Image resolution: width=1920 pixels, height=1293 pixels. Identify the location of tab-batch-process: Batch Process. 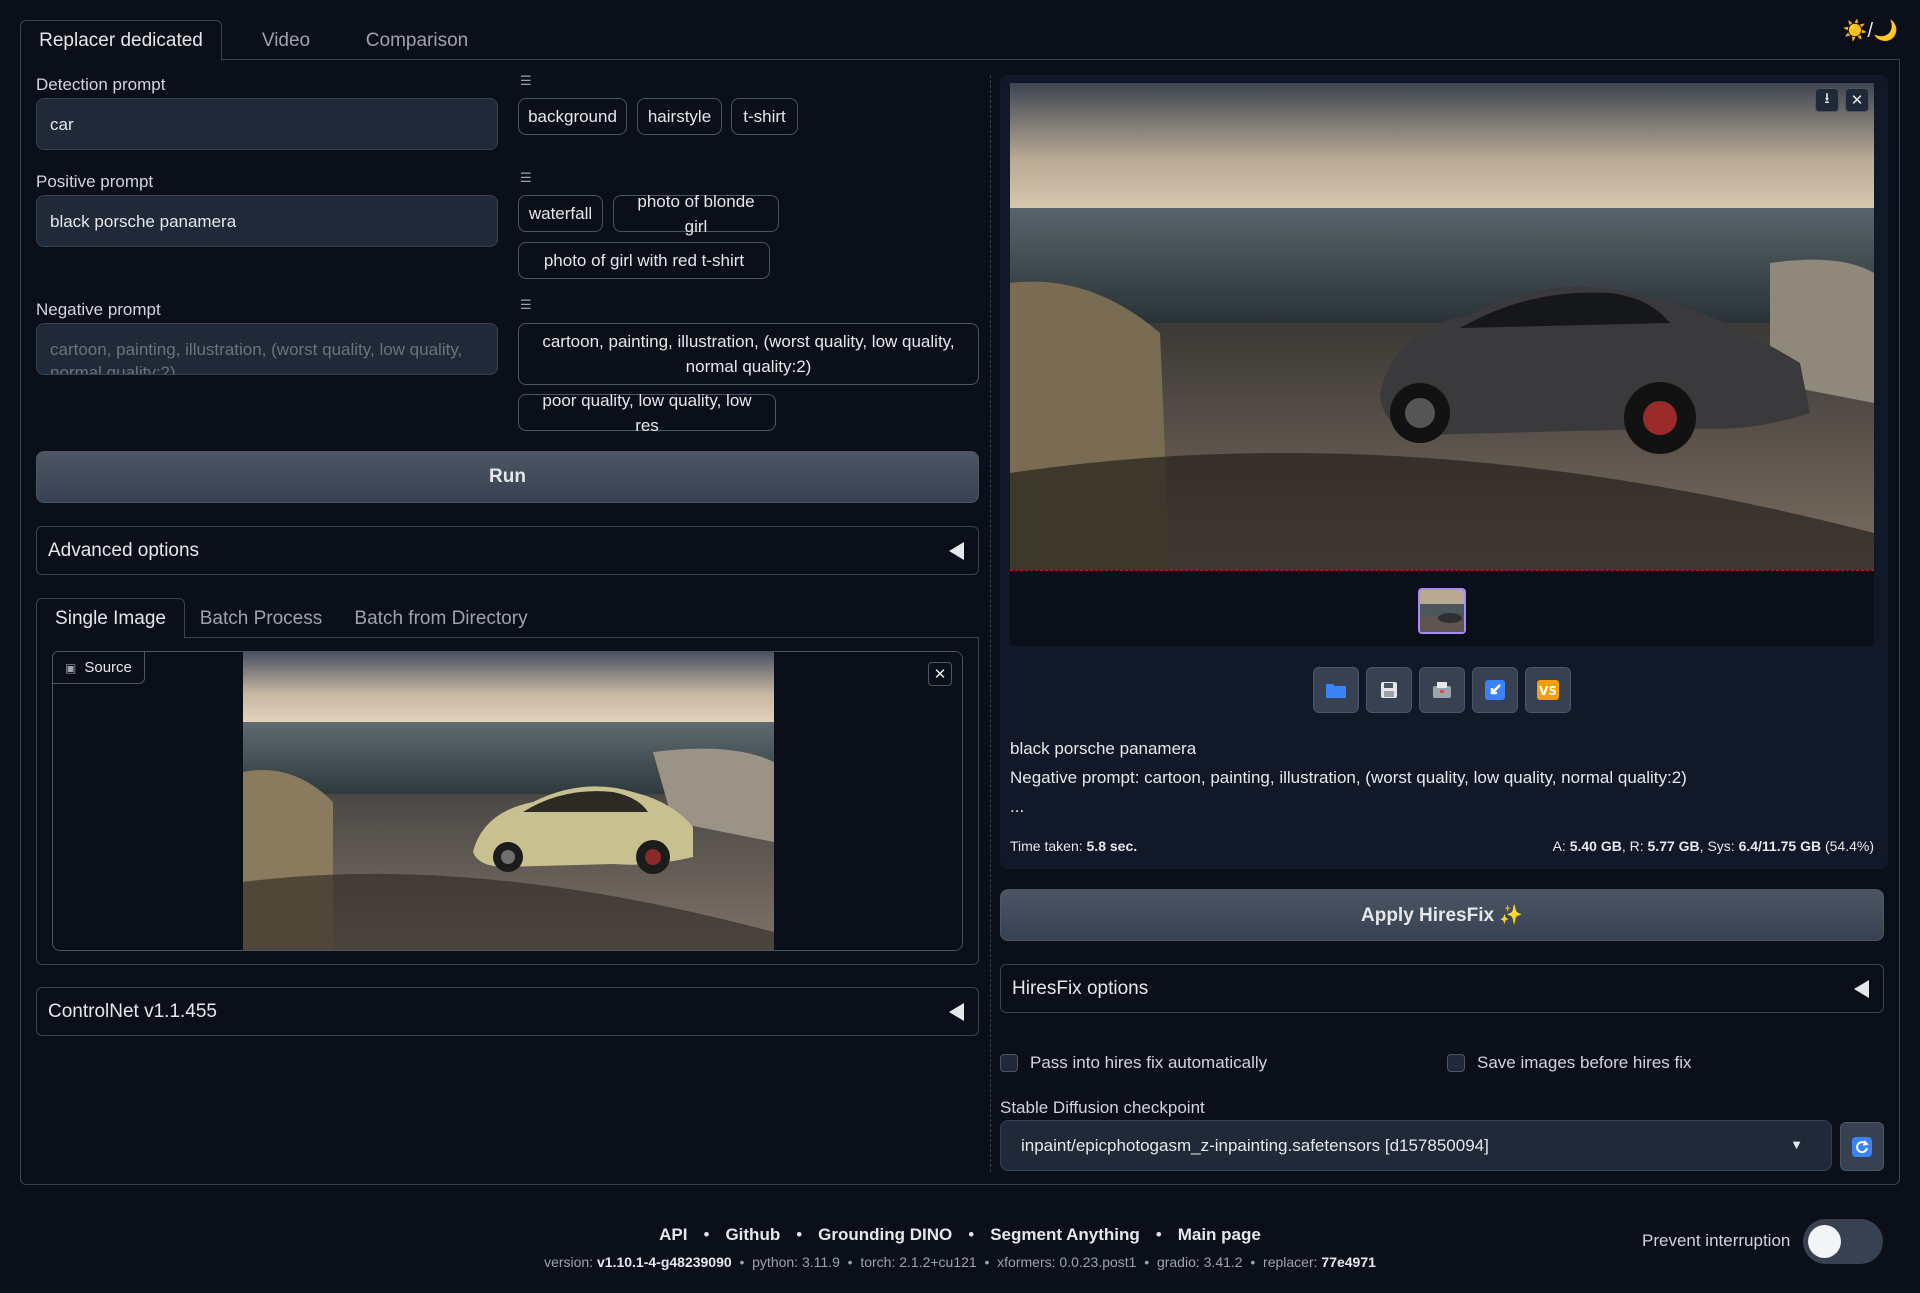
(261, 618).